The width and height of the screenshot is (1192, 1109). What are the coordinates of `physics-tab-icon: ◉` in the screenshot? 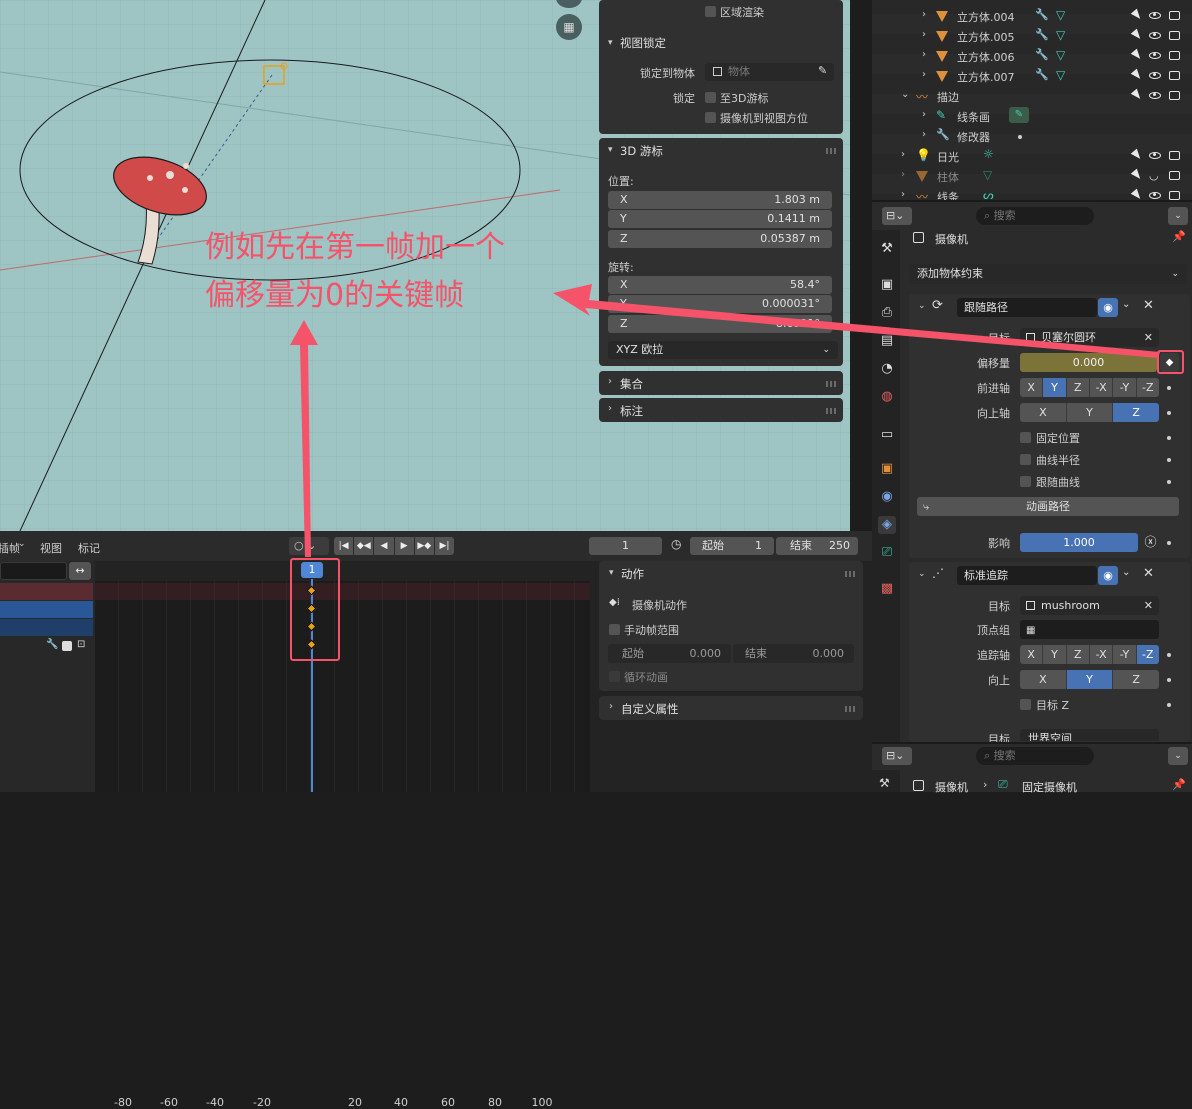 It's located at (887, 497).